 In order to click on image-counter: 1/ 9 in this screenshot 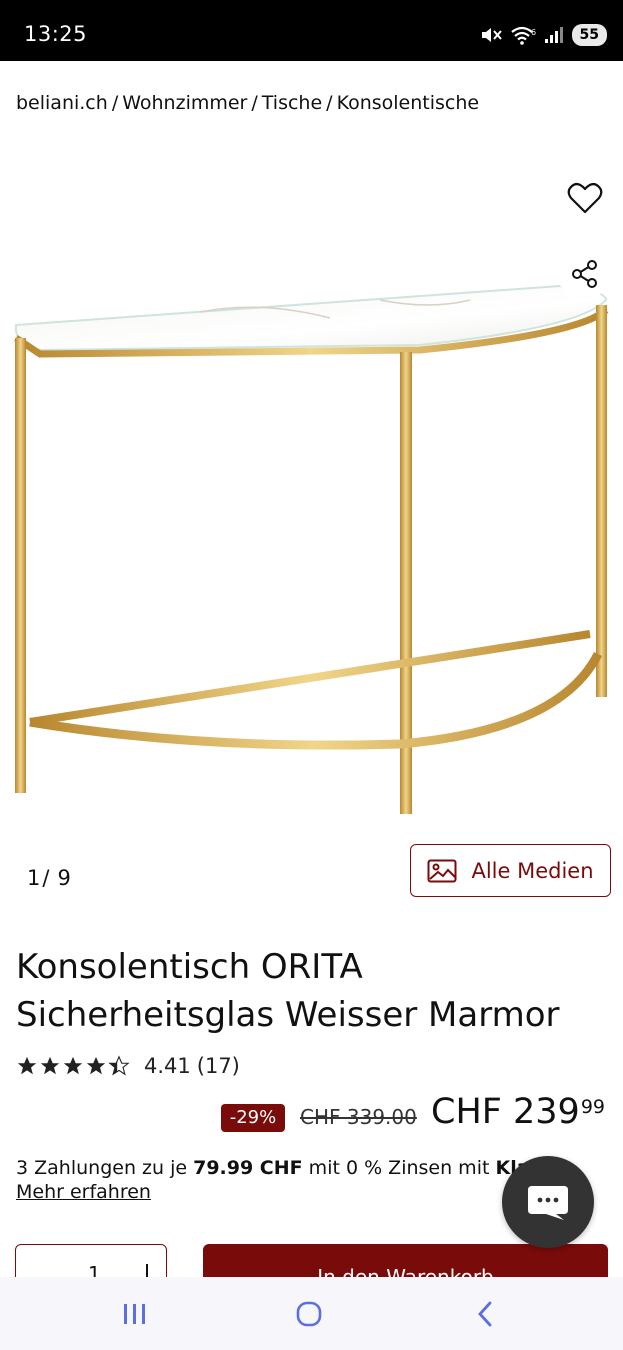, I will do `click(49, 878)`.